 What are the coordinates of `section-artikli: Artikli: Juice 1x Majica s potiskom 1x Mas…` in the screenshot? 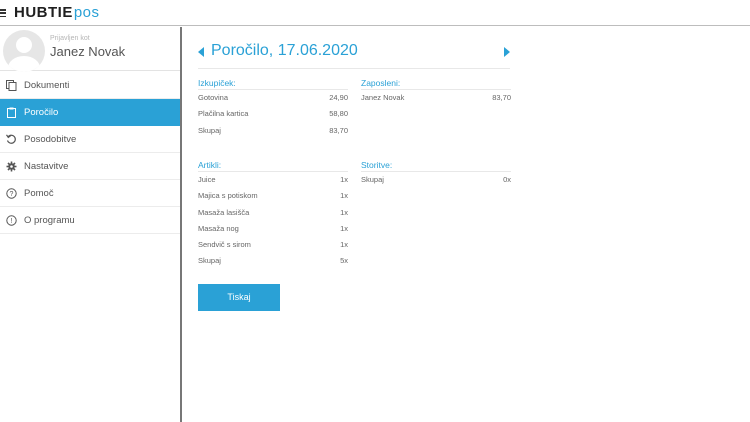 It's located at (273, 215).